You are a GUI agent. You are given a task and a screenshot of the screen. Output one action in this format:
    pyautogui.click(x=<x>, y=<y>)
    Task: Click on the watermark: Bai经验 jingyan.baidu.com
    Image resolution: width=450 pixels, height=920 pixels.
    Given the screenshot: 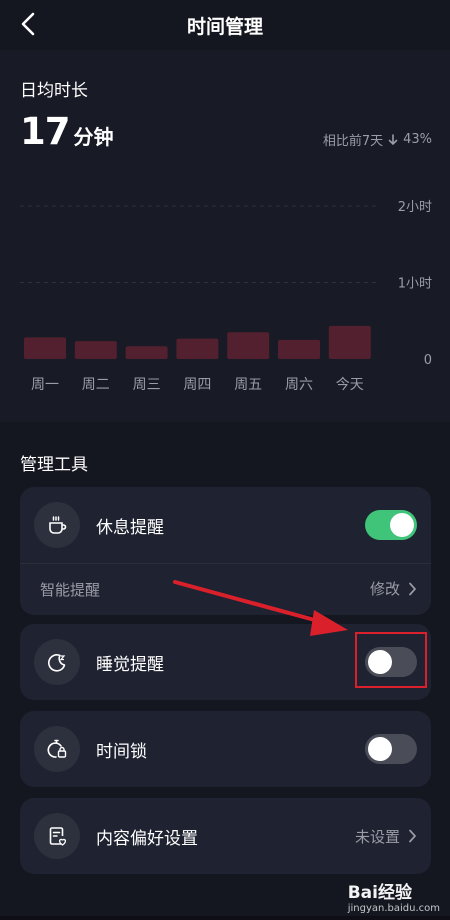 What is the action you would take?
    pyautogui.click(x=394, y=896)
    